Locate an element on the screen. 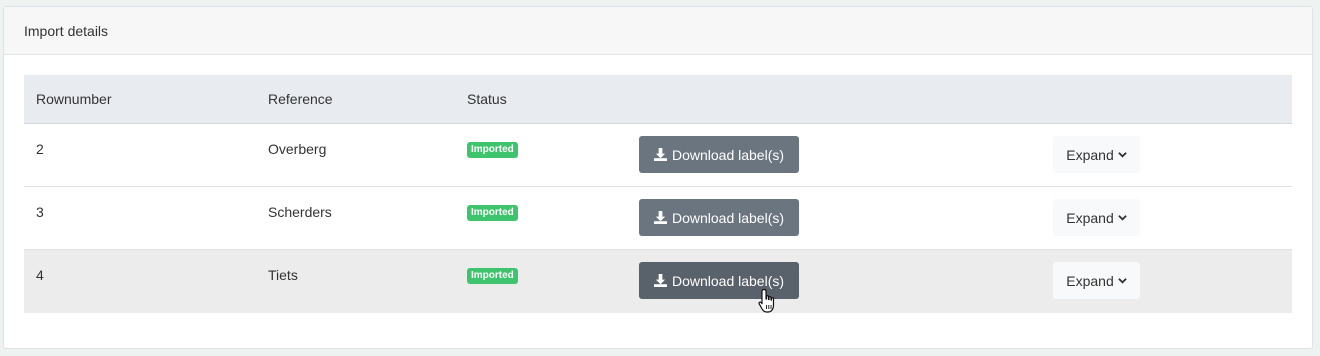 This screenshot has height=356, width=1320. column-header-rownumber: Rownumber is located at coordinates (74, 99).